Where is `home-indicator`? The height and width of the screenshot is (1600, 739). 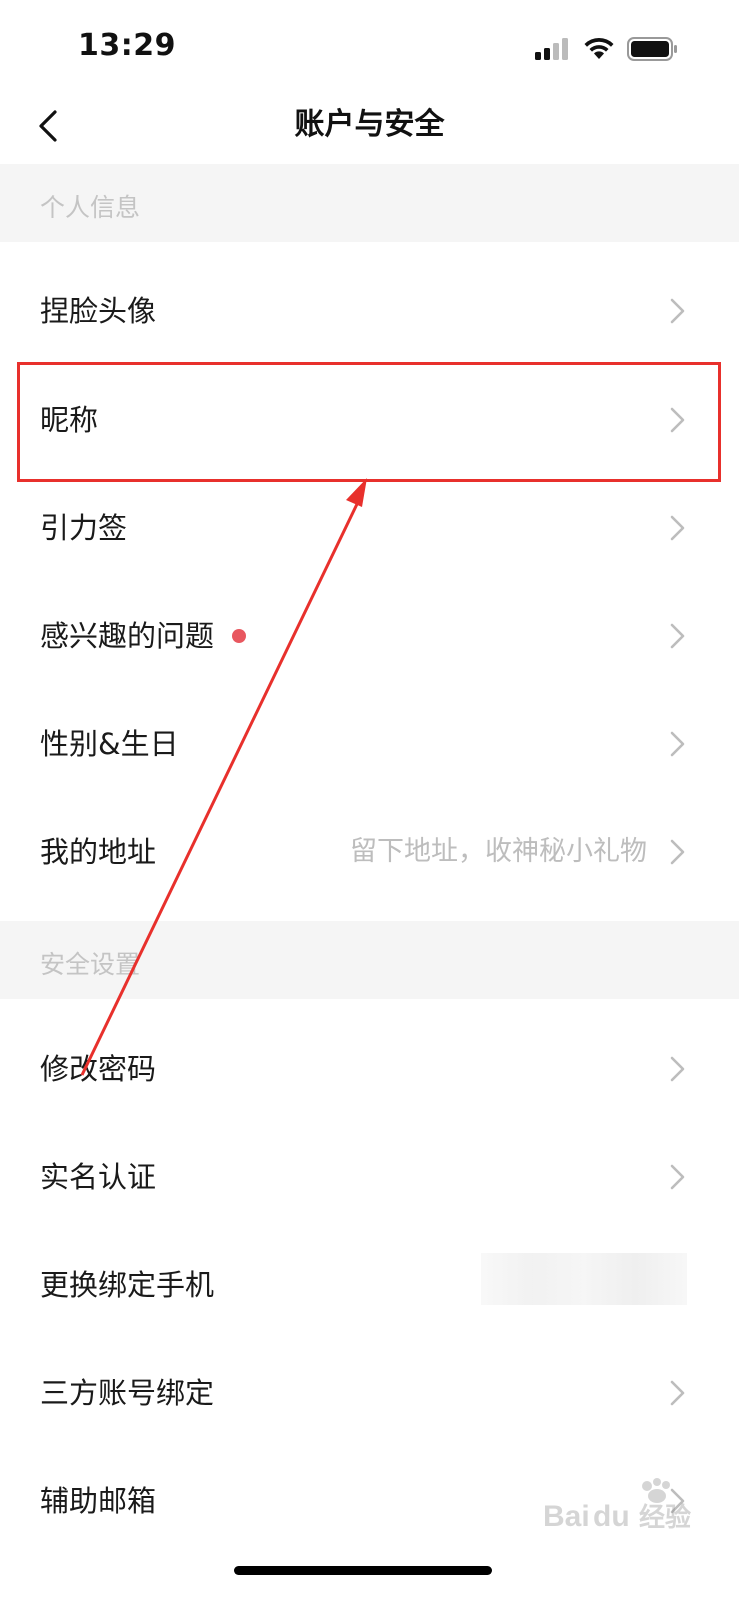
home-indicator is located at coordinates (363, 1570).